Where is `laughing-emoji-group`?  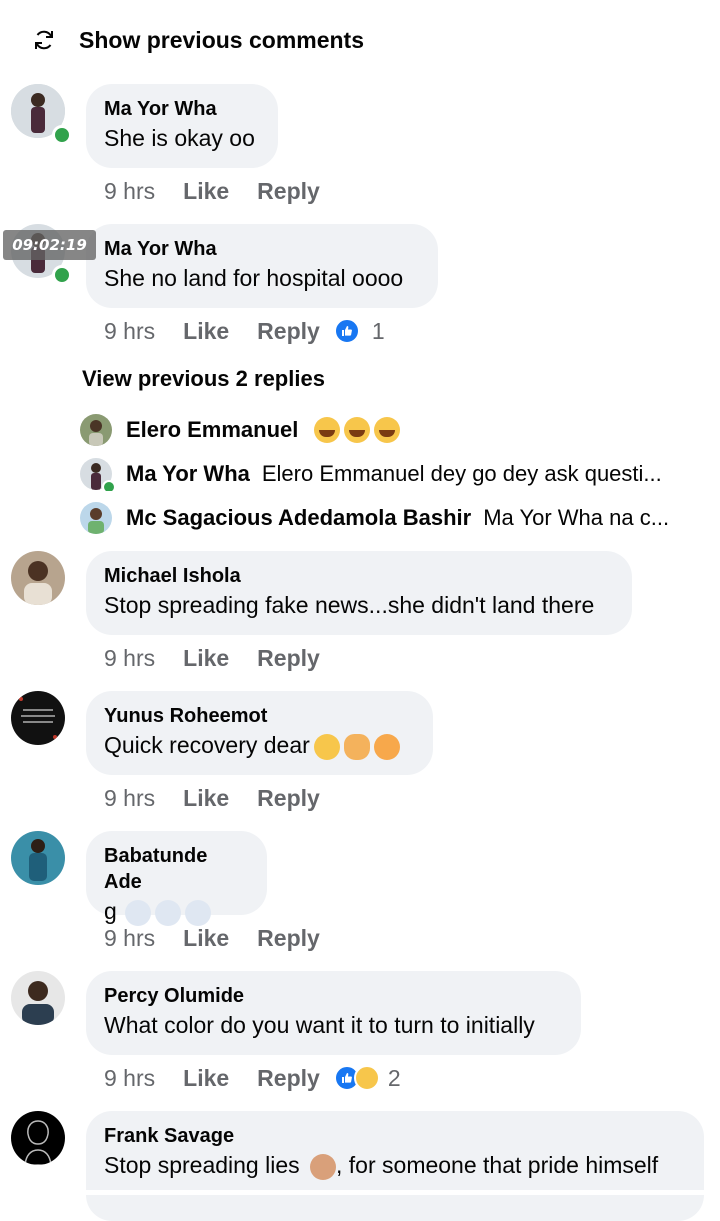 laughing-emoji-group is located at coordinates (355, 430).